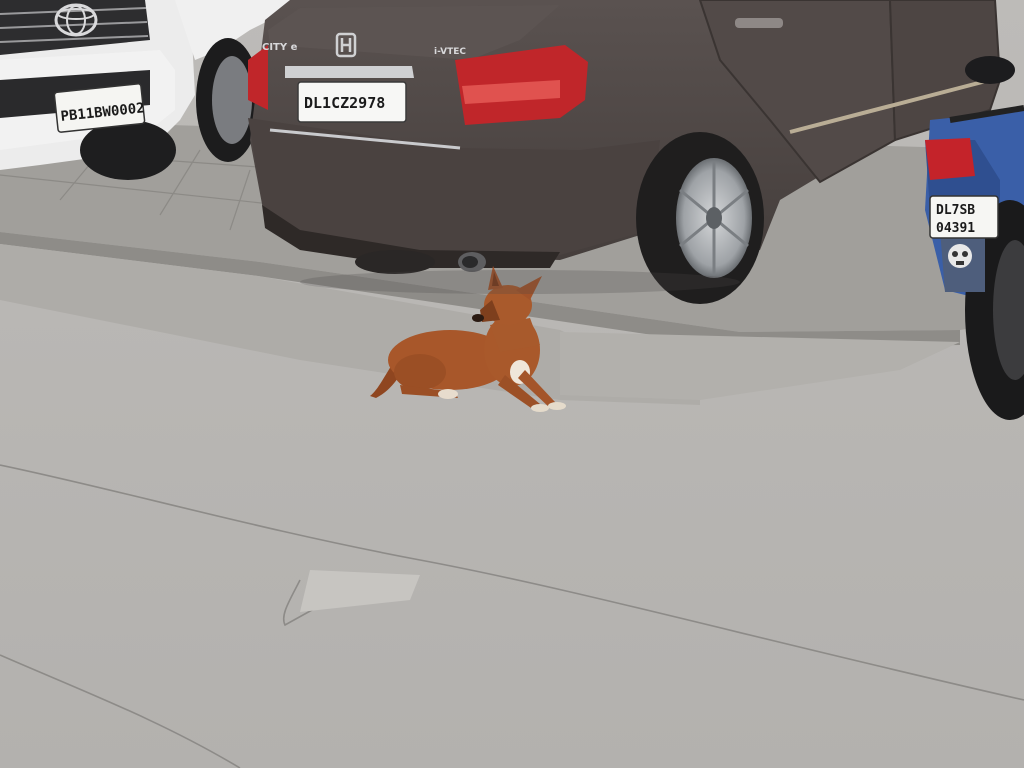 This screenshot has height=768, width=1024. I want to click on suv-license-plate: PB11BW0002, so click(99, 108).